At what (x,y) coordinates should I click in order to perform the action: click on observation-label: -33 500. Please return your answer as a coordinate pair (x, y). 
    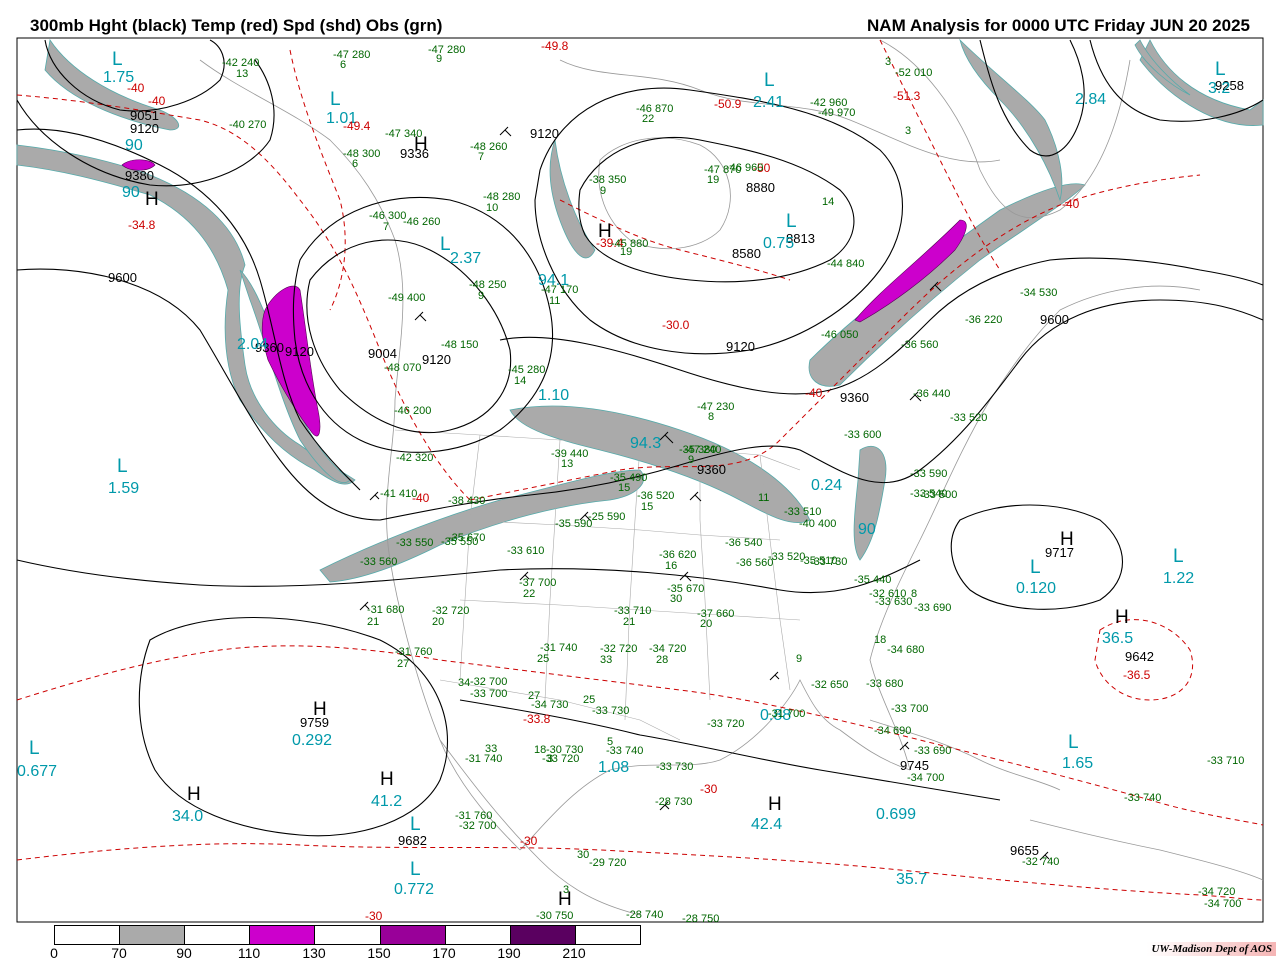
    Looking at the image, I should click on (938, 495).